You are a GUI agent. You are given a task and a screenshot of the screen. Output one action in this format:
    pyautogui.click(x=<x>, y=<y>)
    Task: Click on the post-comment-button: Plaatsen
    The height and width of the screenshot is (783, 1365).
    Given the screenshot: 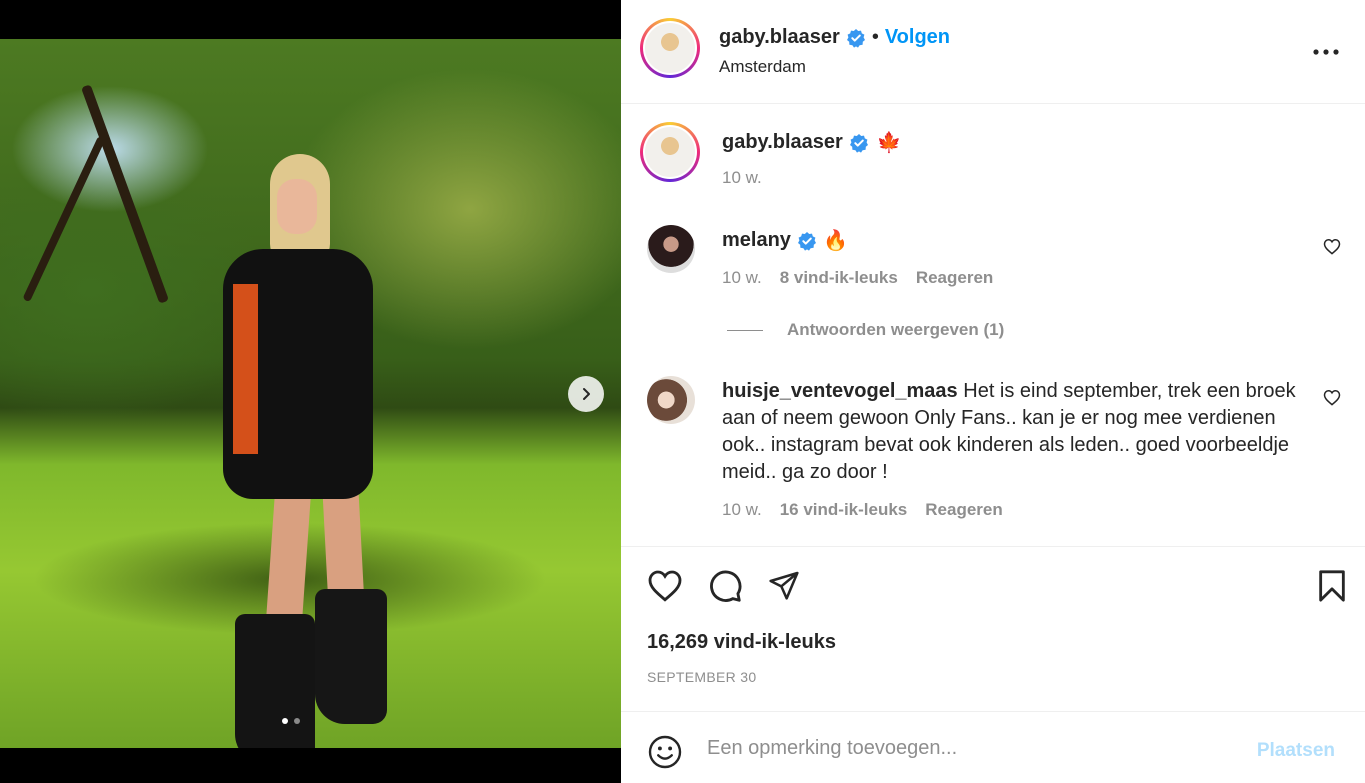 What is the action you would take?
    pyautogui.click(x=1296, y=751)
    